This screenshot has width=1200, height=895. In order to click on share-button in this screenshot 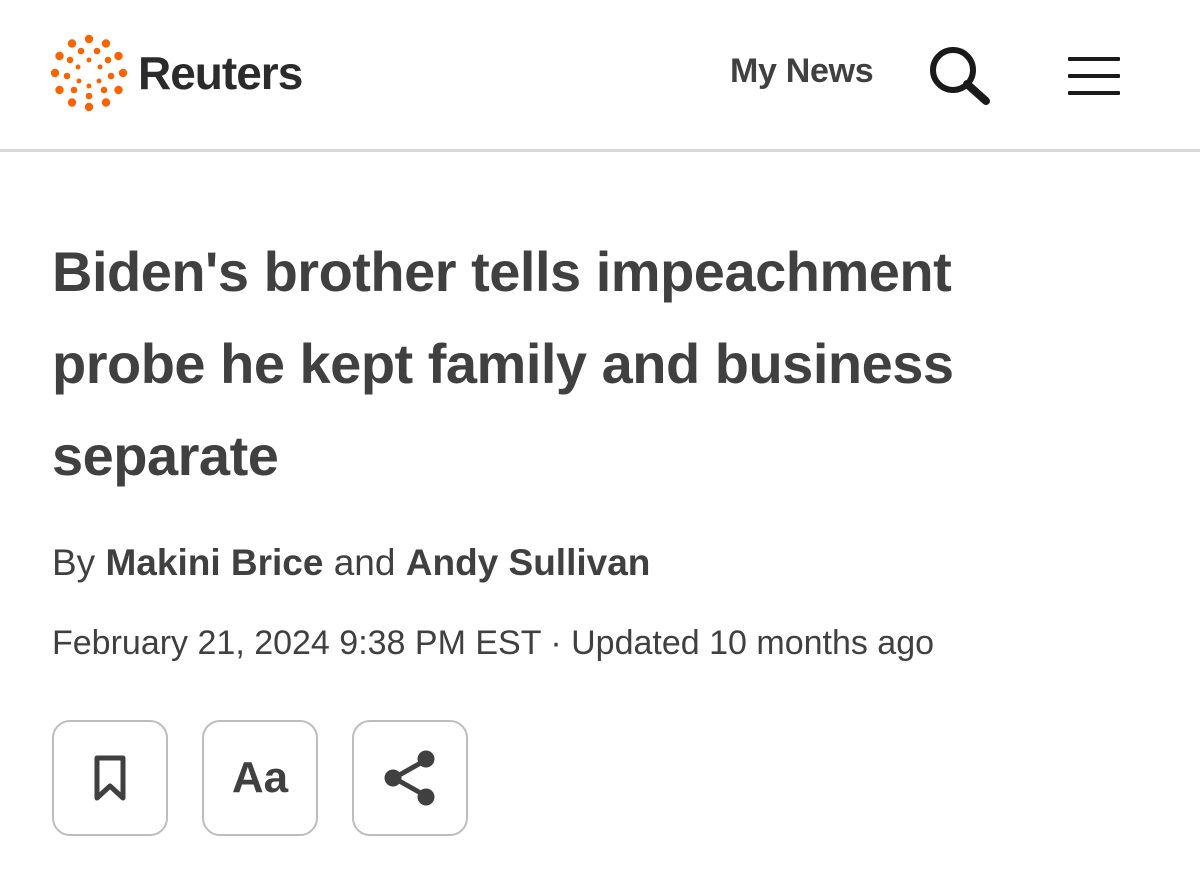, I will do `click(410, 778)`.